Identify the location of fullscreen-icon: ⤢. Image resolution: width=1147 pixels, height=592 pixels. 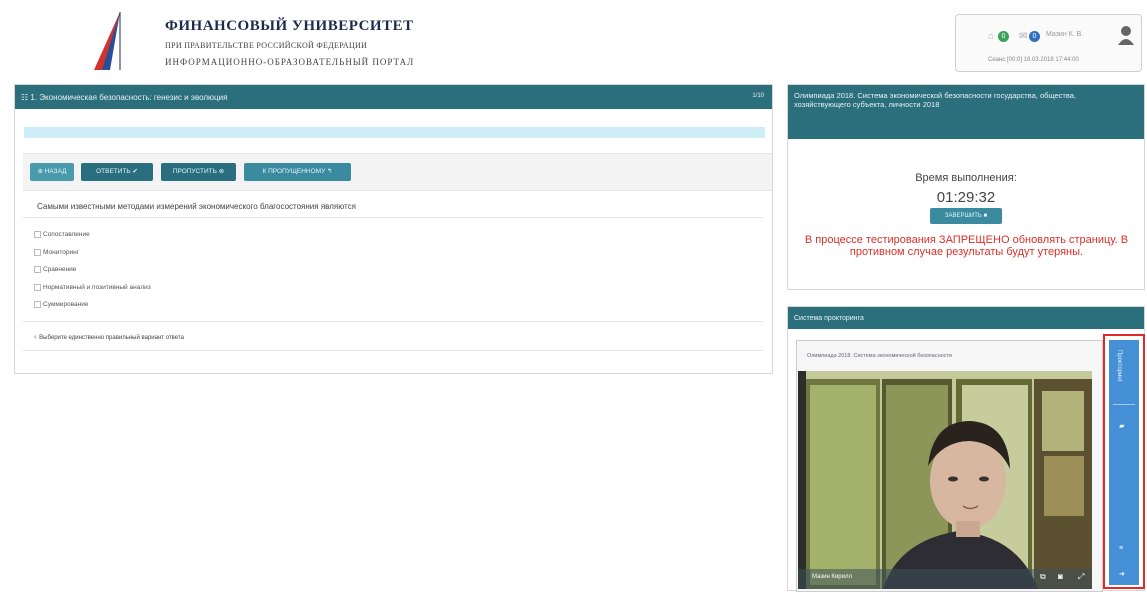
(1081, 577).